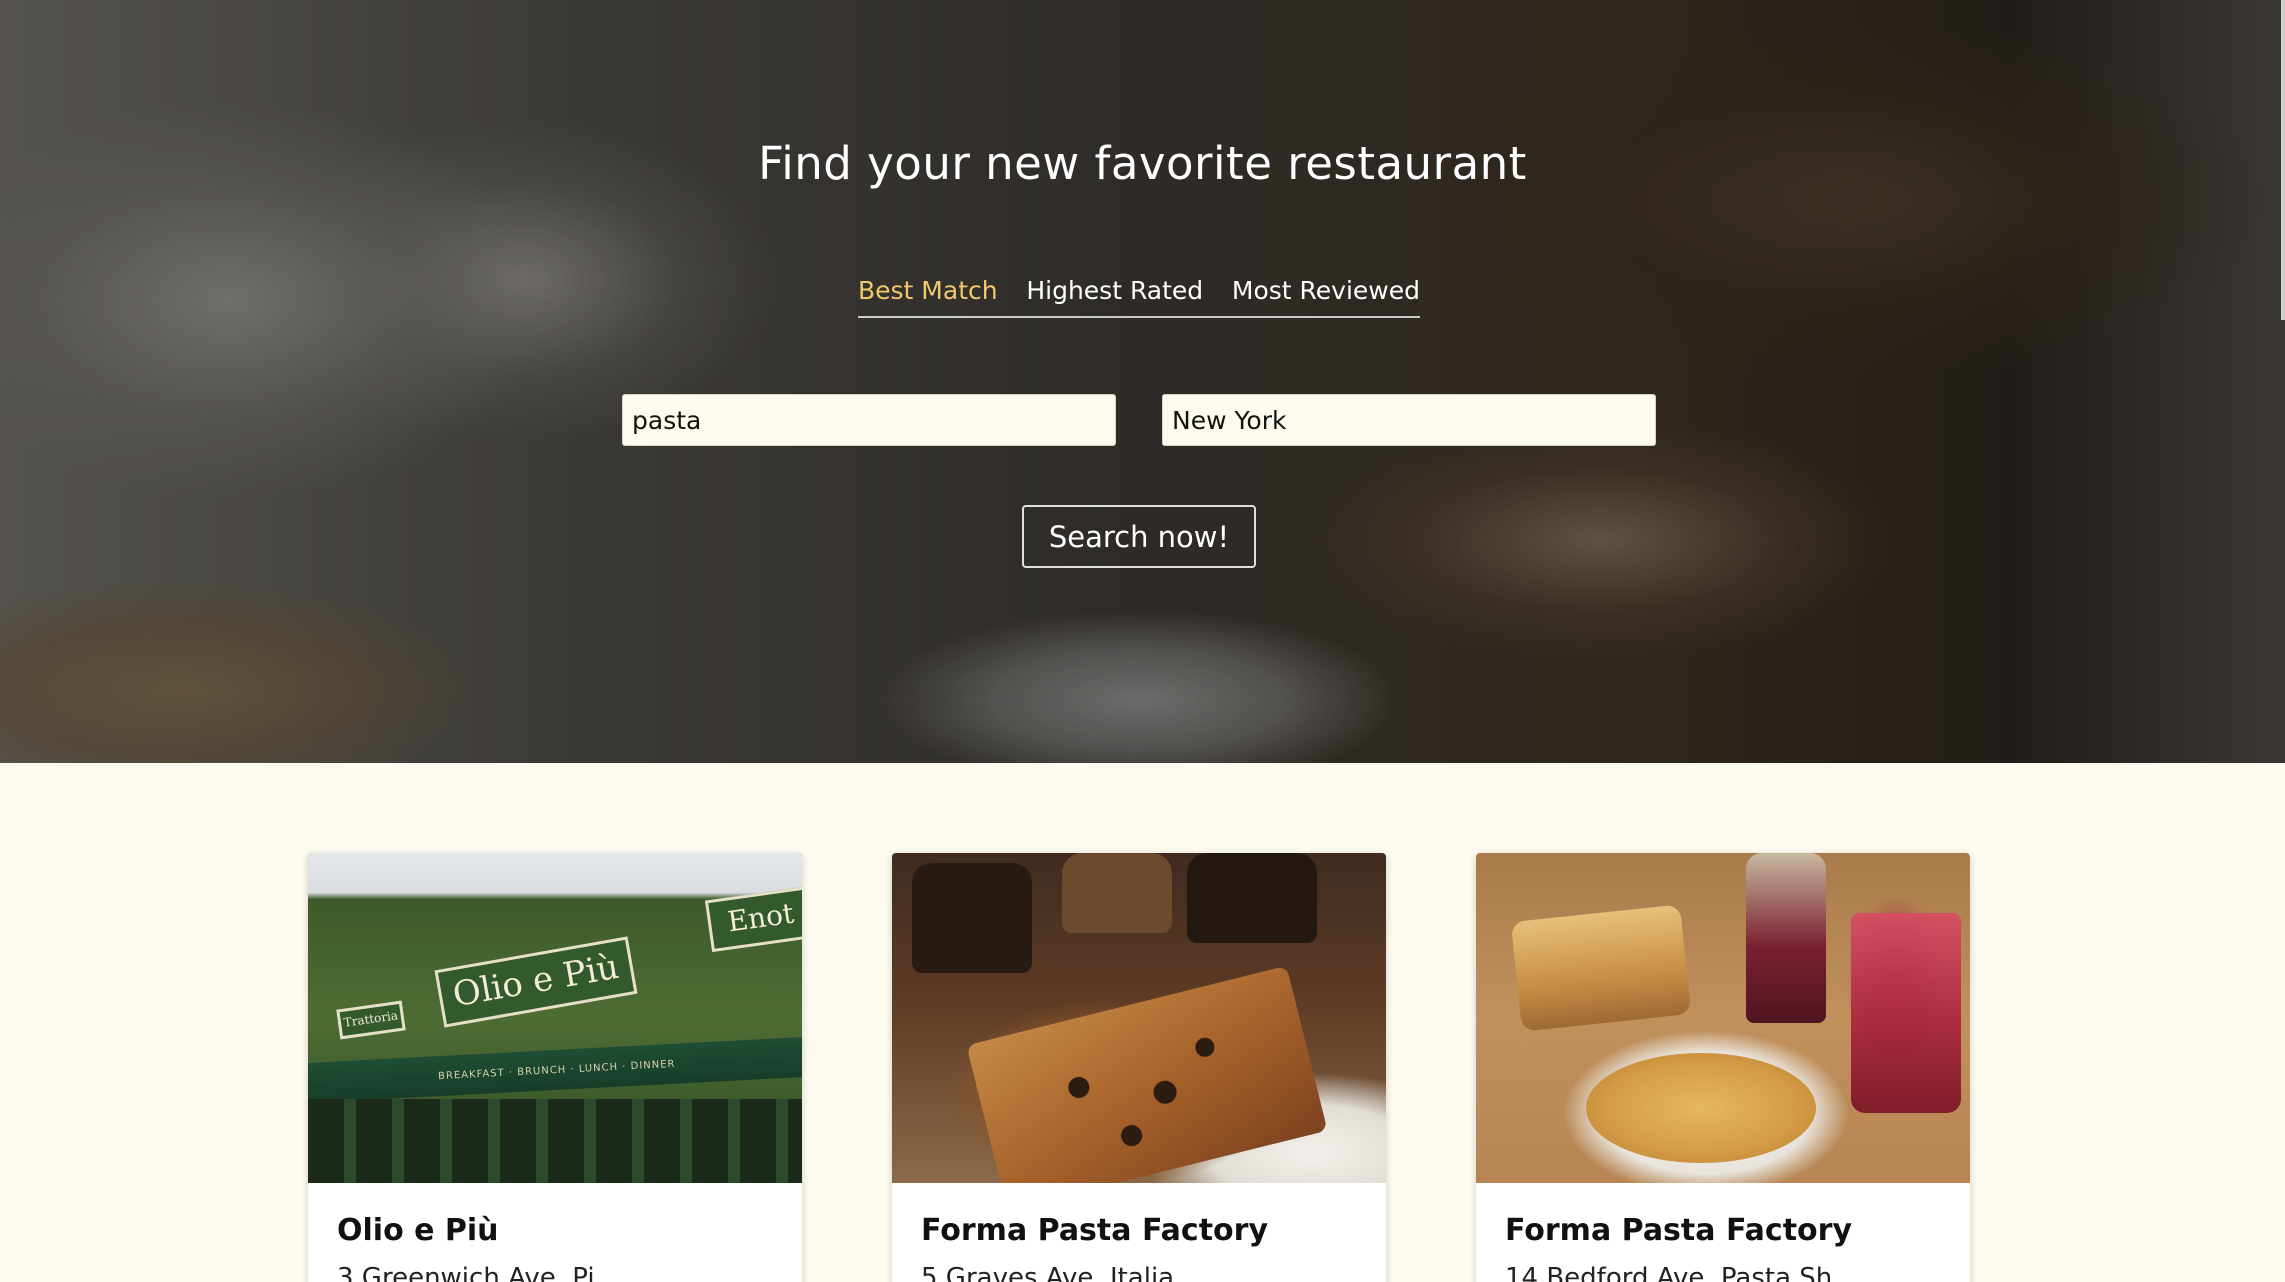 The height and width of the screenshot is (1282, 2285). I want to click on image-sign: Olio e Più, so click(536, 982).